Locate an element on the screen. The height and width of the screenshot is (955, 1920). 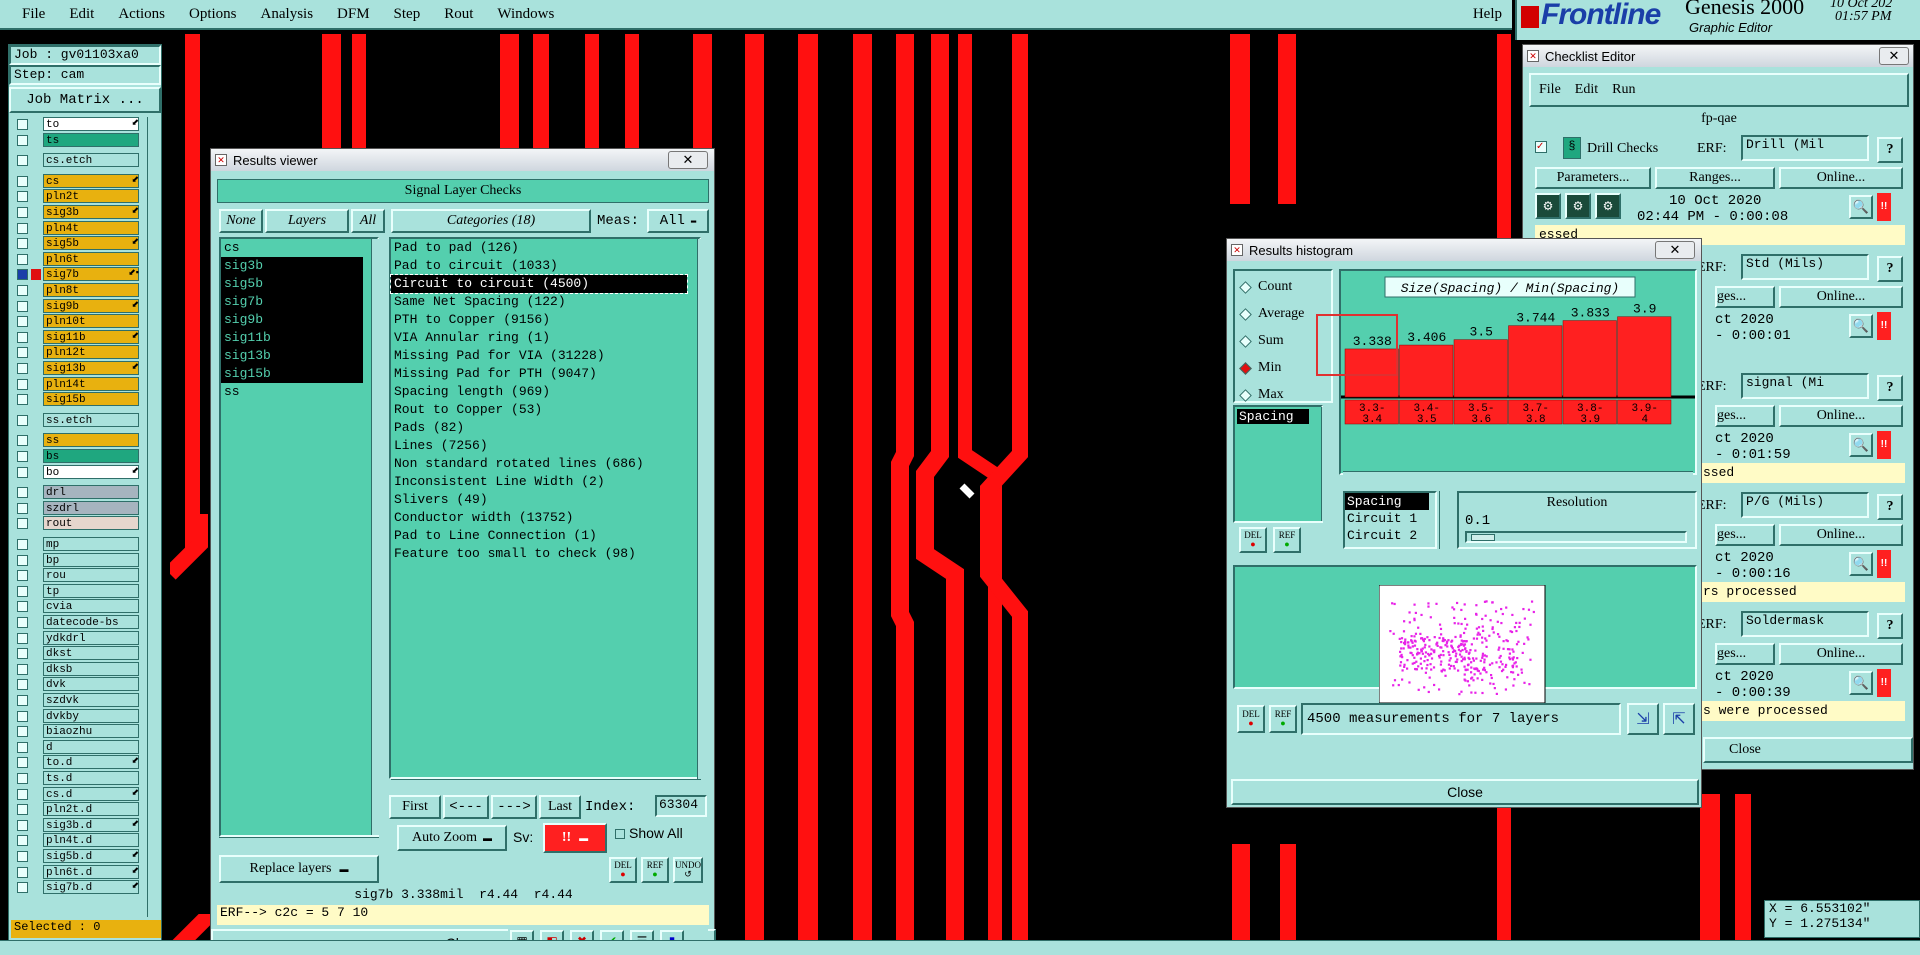
close-icon: ✕ is located at coordinates (688, 160).